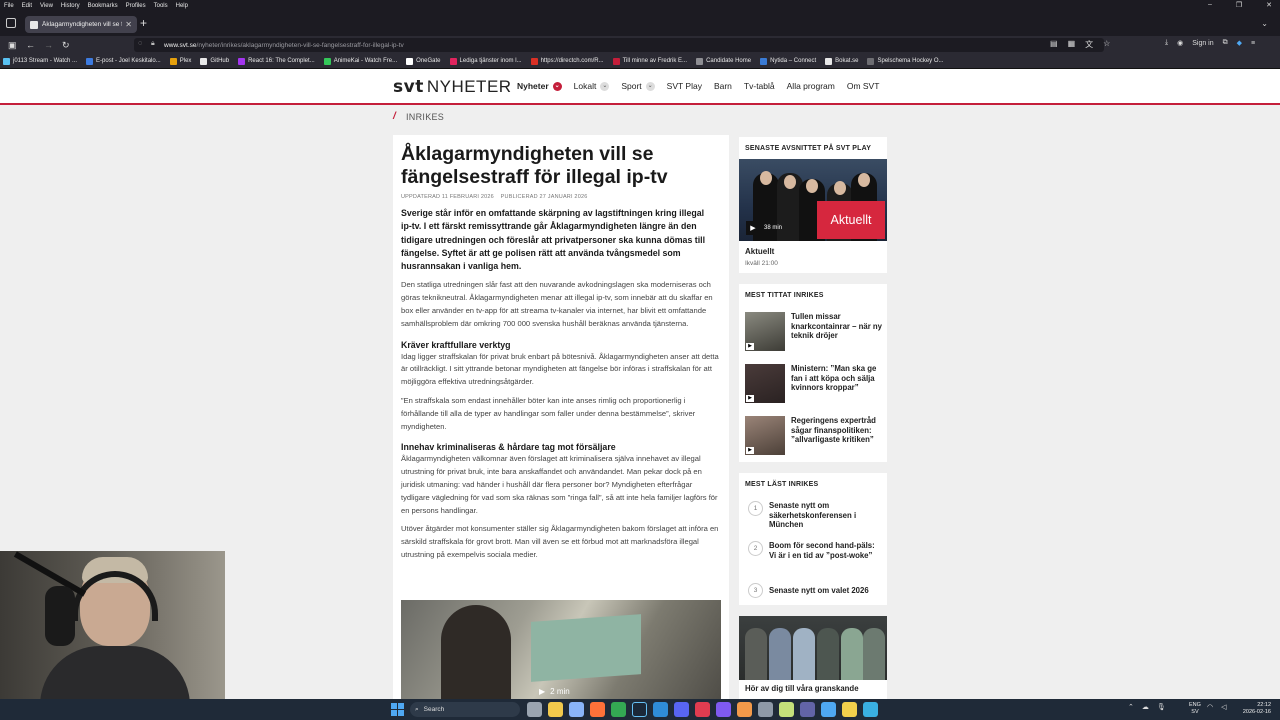  I want to click on nav-item: Lokalt ⌄, so click(592, 86).